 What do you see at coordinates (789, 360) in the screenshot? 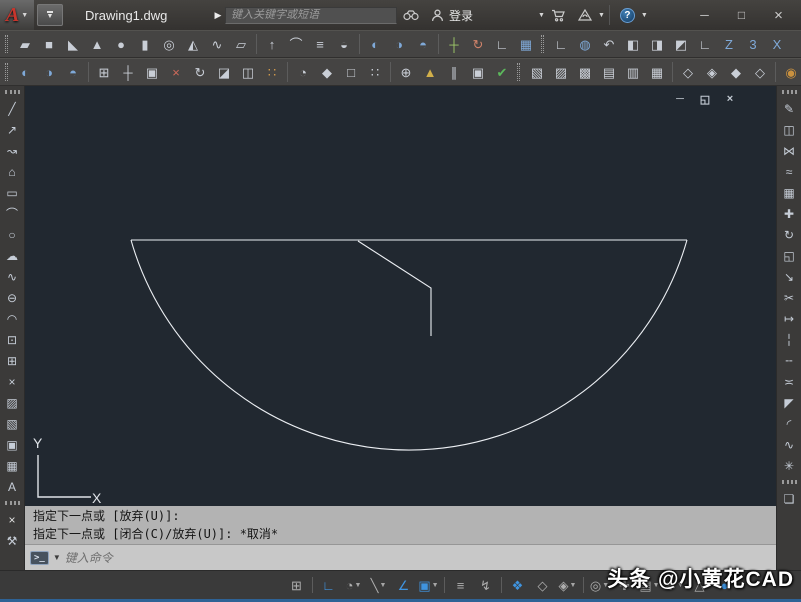
I see `break: ╌` at bounding box center [789, 360].